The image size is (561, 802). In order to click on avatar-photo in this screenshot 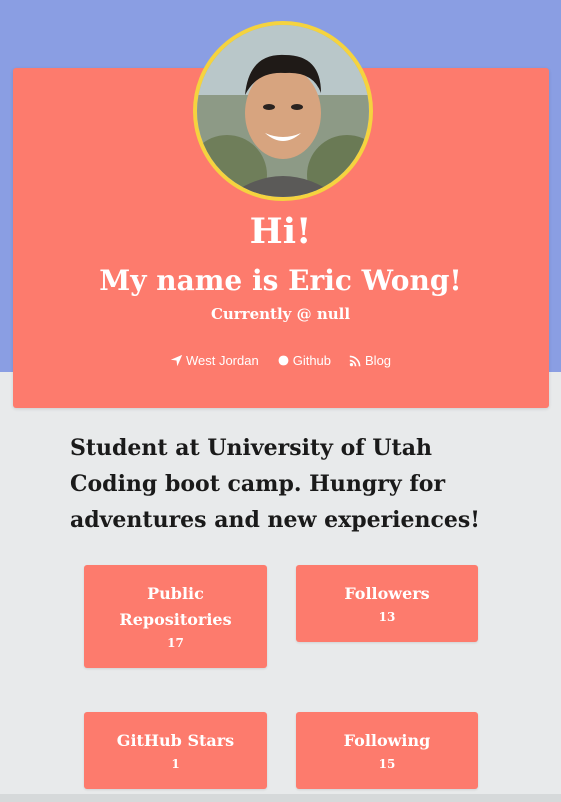, I will do `click(283, 111)`.